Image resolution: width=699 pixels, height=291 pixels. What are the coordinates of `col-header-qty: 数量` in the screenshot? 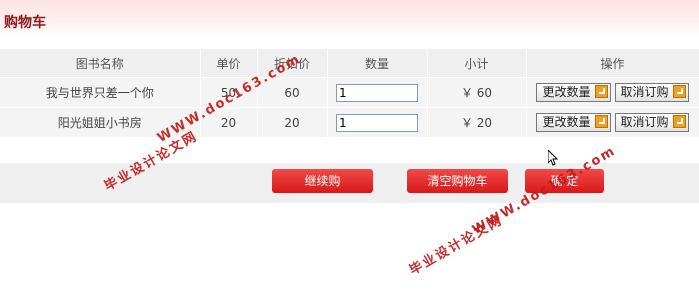 It's located at (377, 63).